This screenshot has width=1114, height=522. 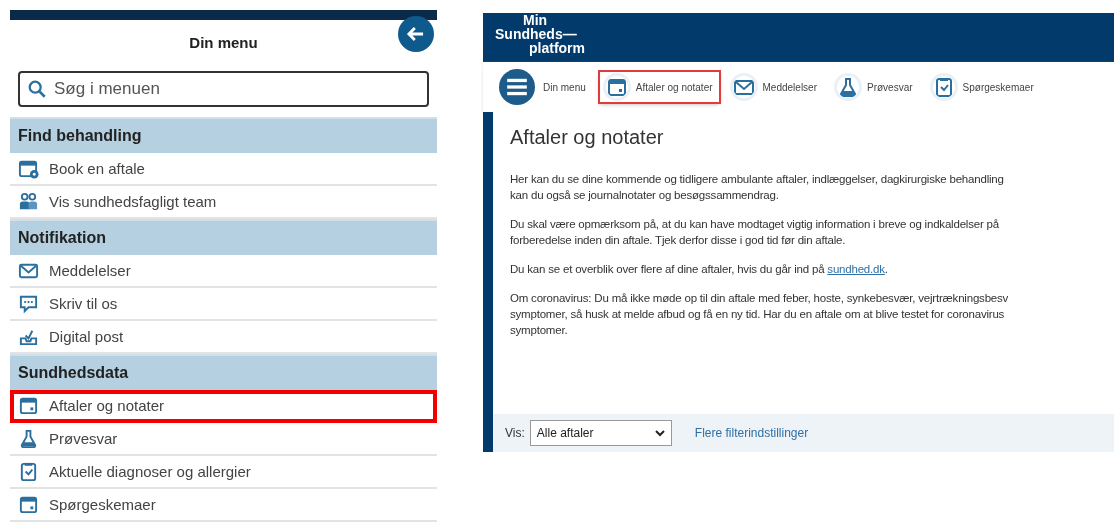 What do you see at coordinates (223, 371) in the screenshot?
I see `section-heading: Sundhedsdata` at bounding box center [223, 371].